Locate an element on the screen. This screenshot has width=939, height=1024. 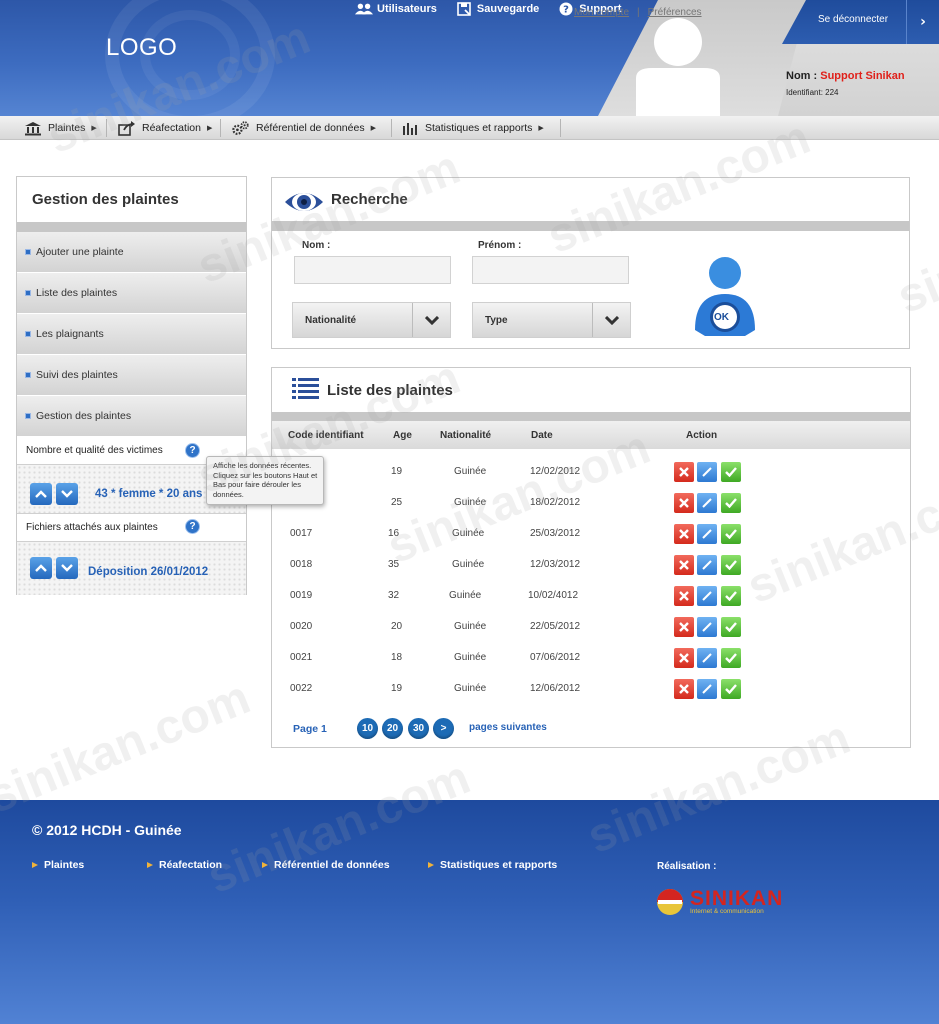
date-cell: 18/02/2012 is located at coordinates (555, 502).